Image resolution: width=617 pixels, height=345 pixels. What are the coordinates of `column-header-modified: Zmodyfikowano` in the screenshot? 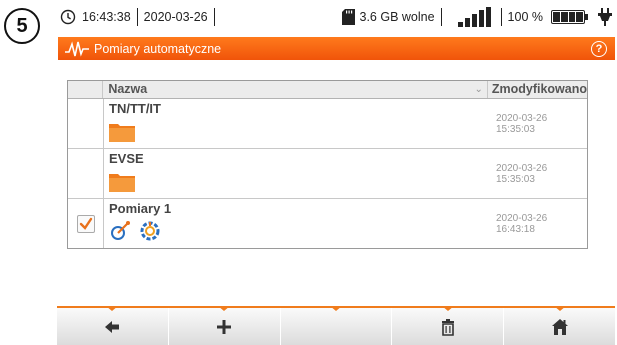 It's located at (537, 89).